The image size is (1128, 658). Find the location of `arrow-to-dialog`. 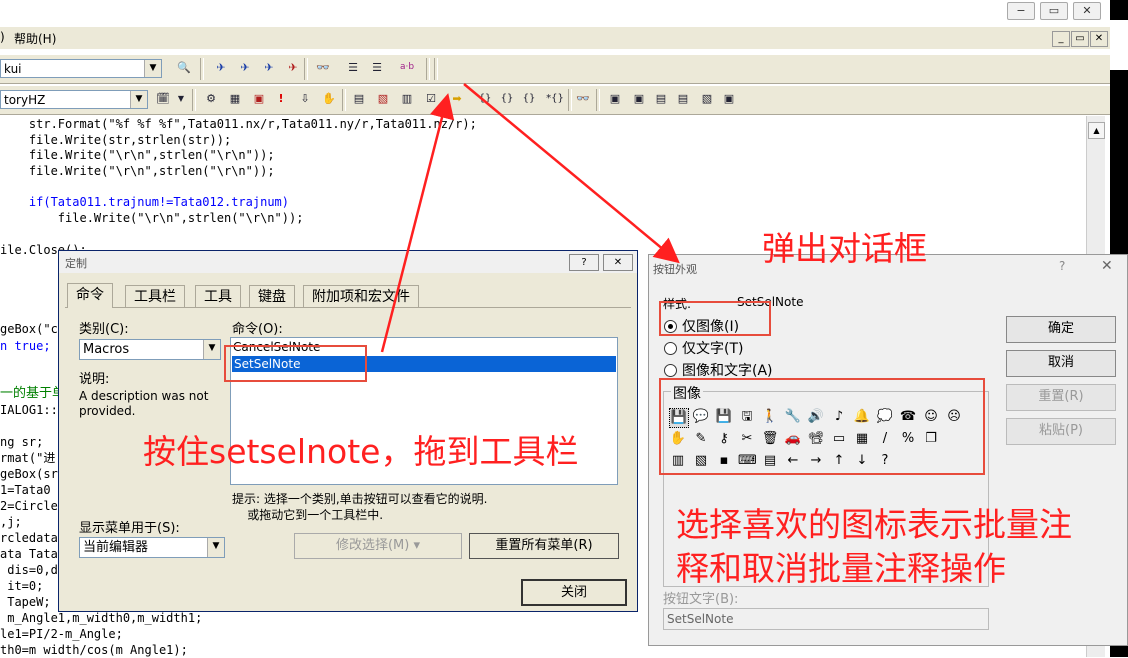

arrow-to-dialog is located at coordinates (571, 173).